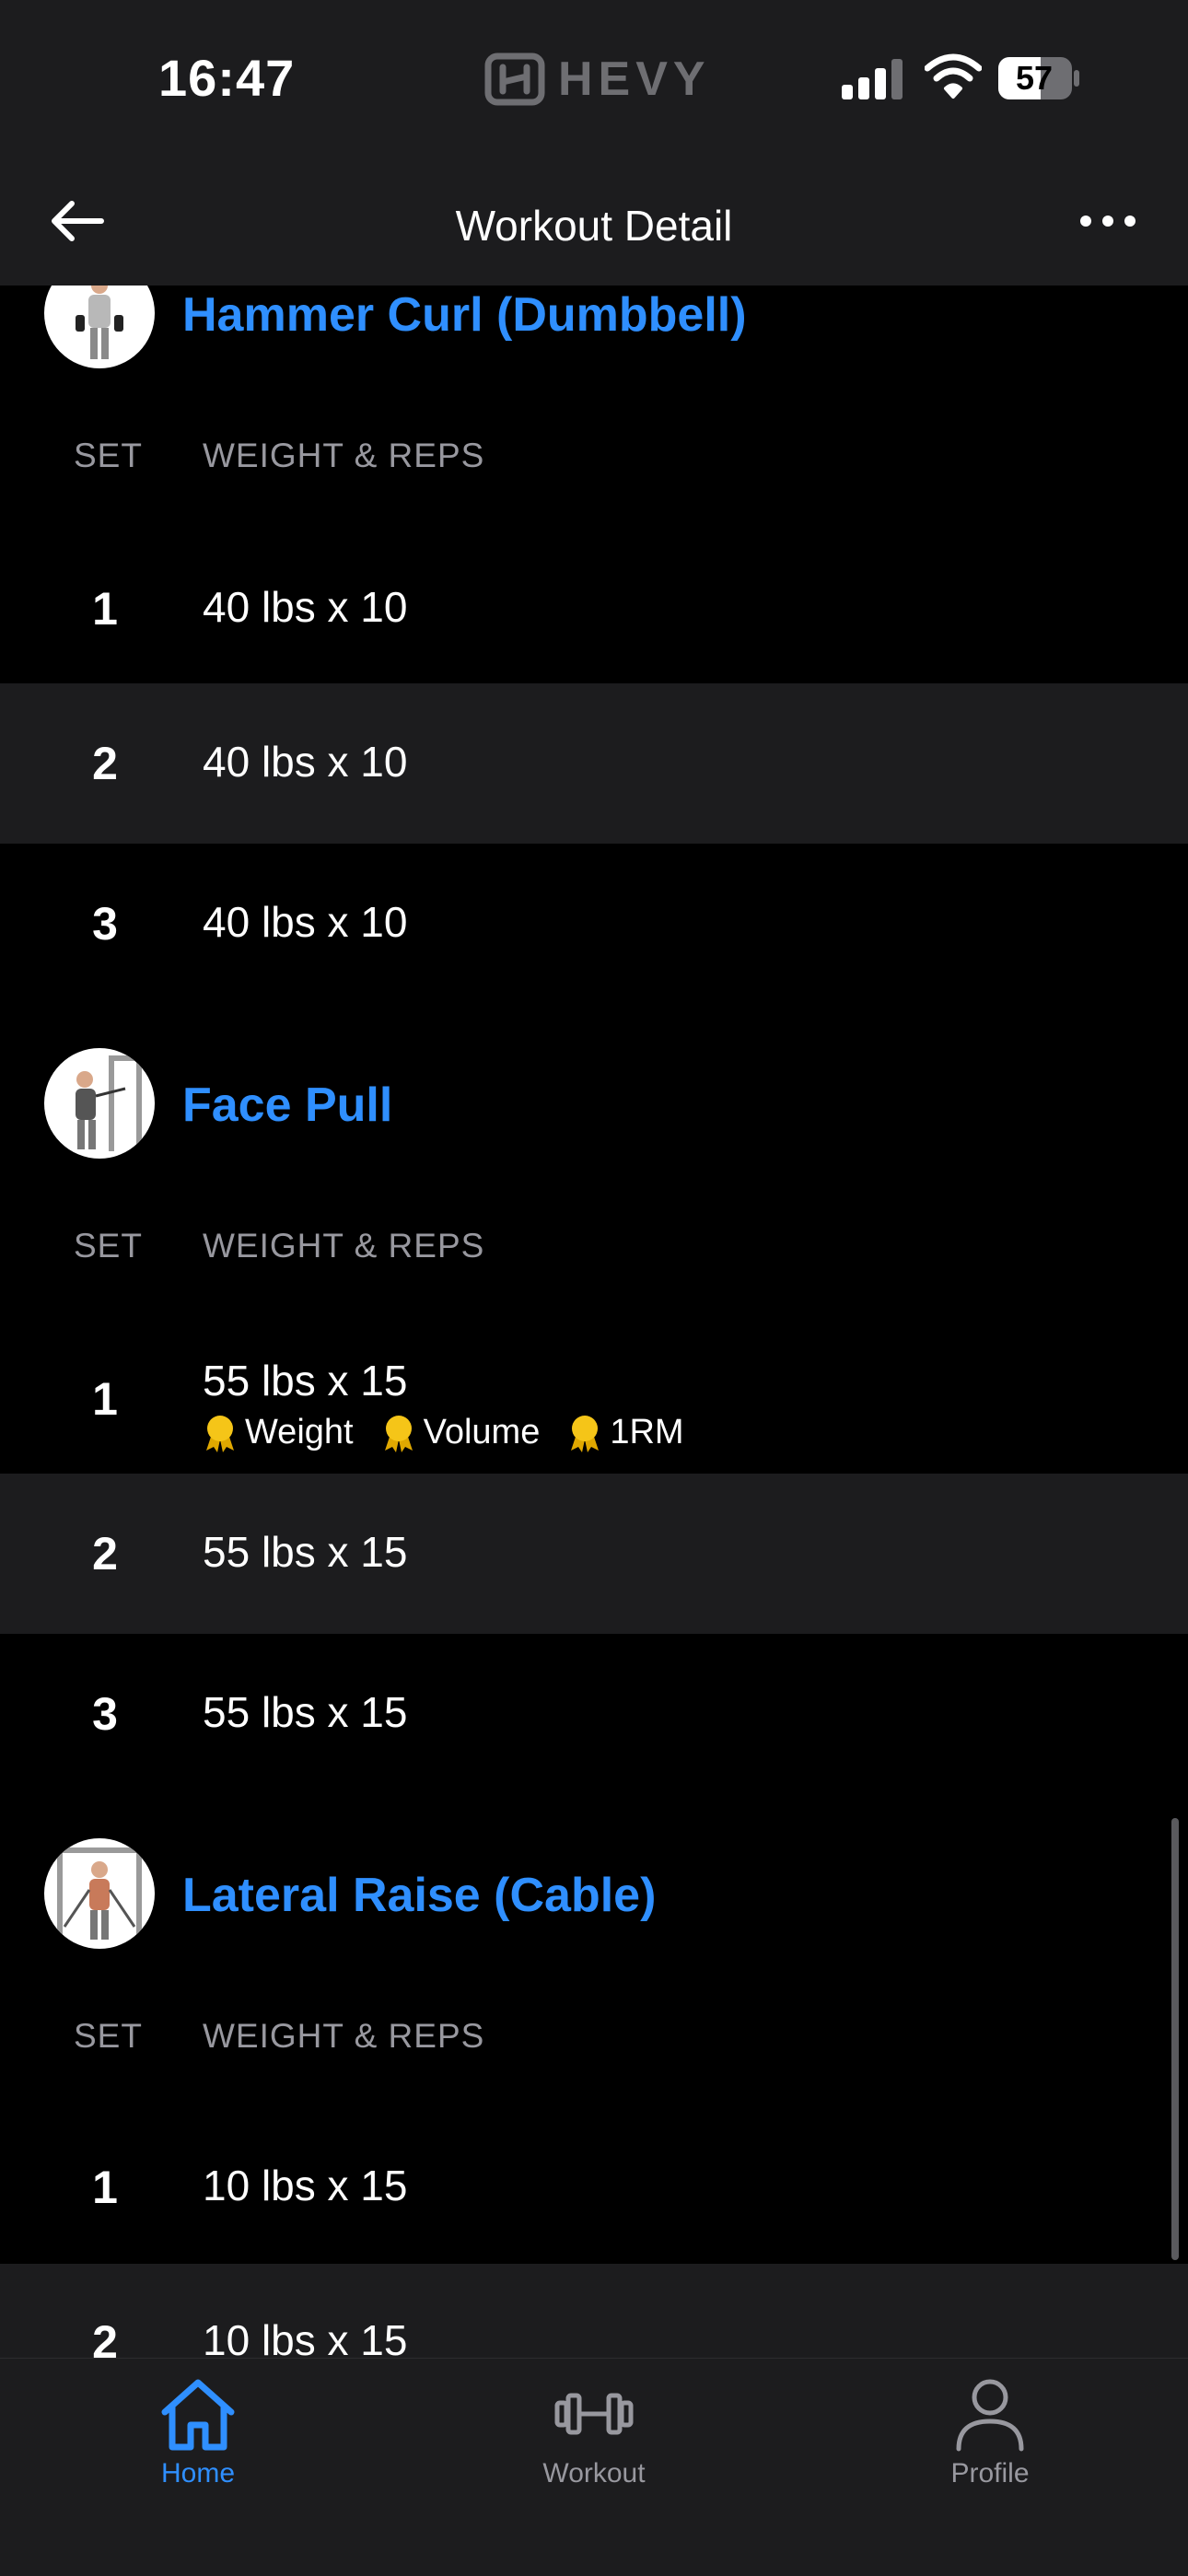 This screenshot has width=1188, height=2576. What do you see at coordinates (109, 1103) in the screenshot?
I see `face-pull-illustration-icon` at bounding box center [109, 1103].